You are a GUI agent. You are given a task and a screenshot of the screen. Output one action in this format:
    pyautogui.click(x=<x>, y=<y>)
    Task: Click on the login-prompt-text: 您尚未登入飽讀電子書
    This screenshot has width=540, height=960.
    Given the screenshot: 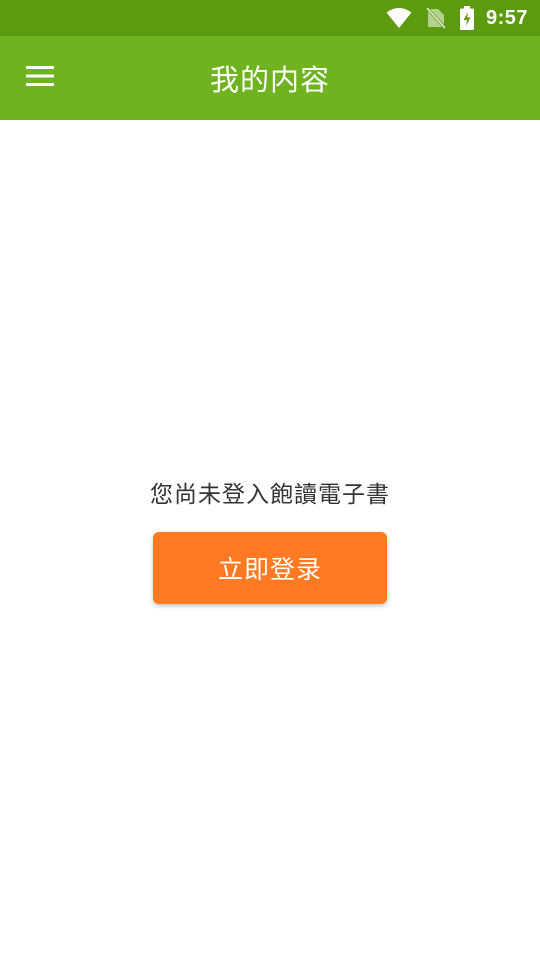 What is the action you would take?
    pyautogui.click(x=270, y=495)
    